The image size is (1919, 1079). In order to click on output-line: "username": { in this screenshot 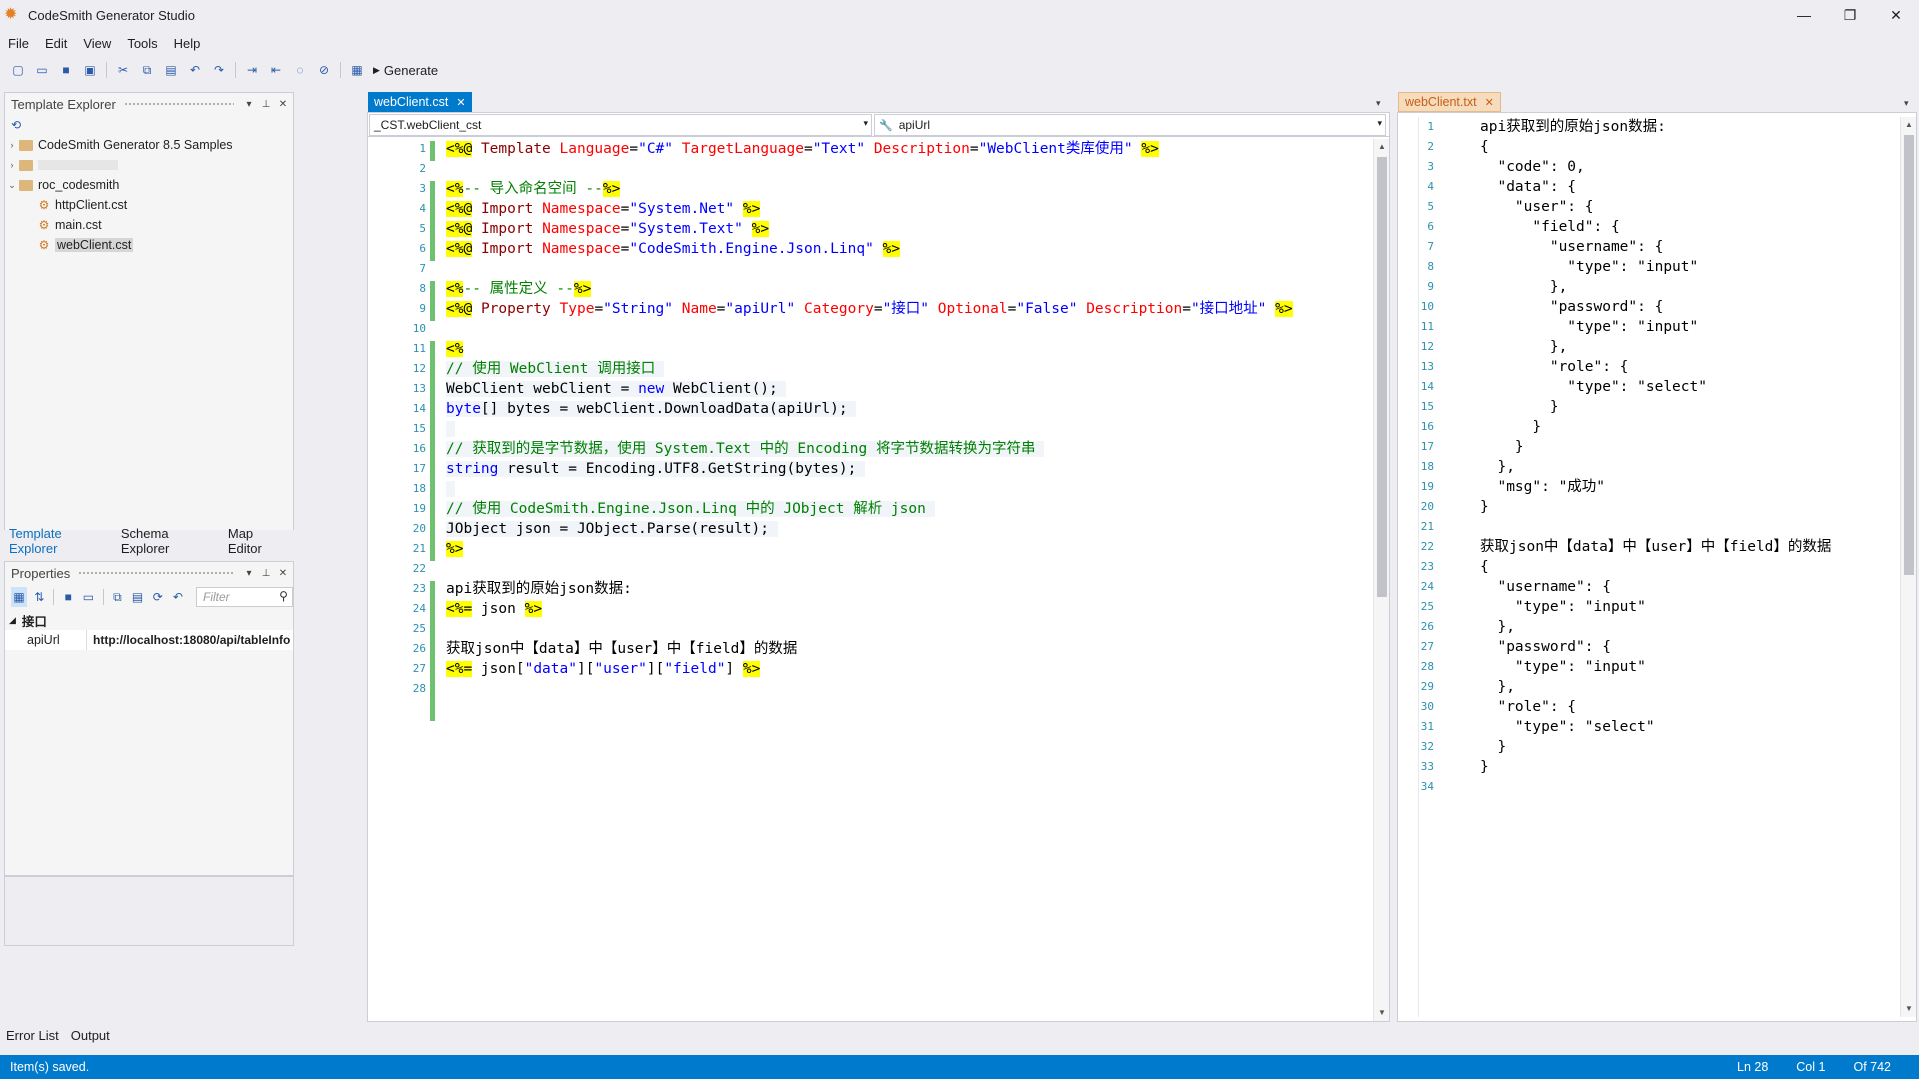, I will do `click(1572, 247)`.